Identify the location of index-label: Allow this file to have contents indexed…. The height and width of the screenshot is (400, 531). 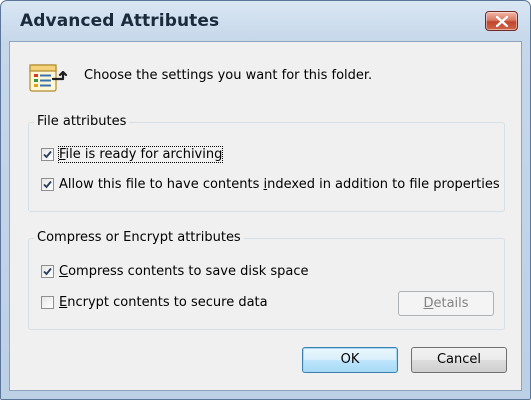
(279, 184).